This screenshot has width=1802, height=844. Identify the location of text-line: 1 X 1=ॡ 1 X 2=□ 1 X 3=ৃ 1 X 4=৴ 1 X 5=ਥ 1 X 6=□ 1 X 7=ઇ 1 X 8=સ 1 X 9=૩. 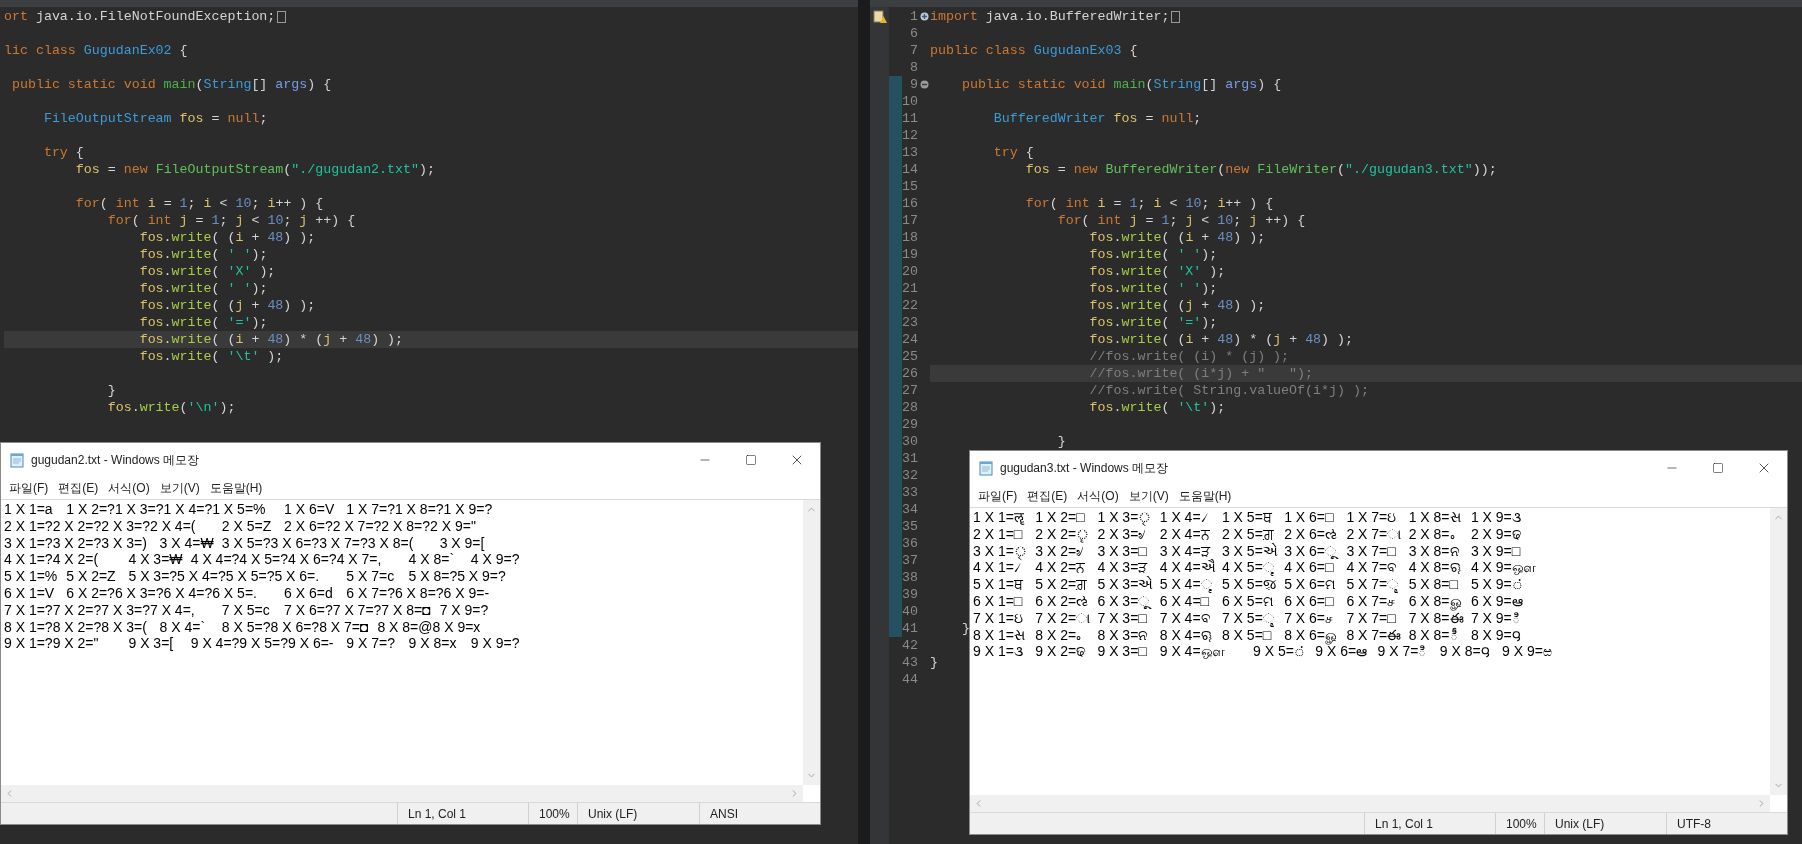
(1247, 517).